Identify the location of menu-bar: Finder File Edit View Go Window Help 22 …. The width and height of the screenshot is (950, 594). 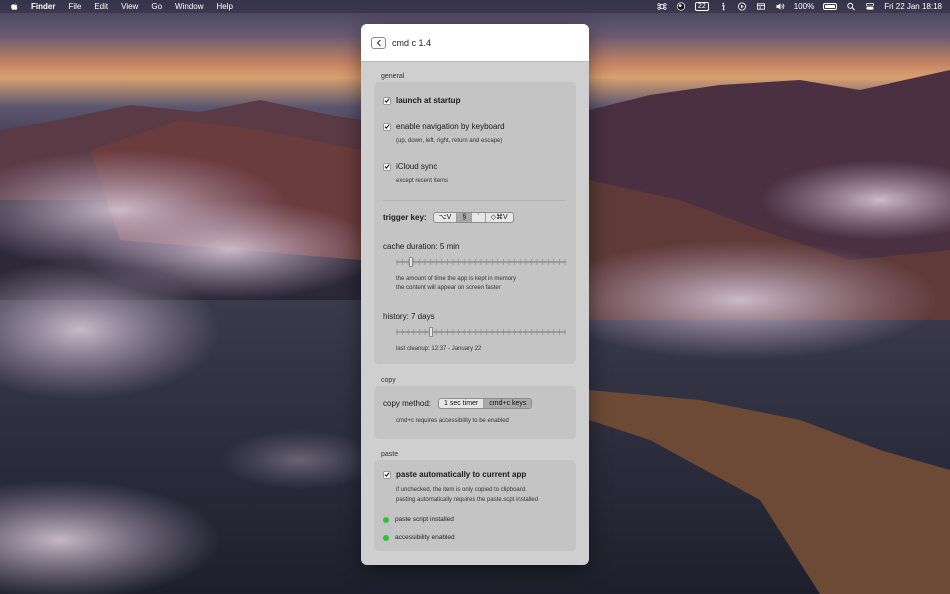
(475, 6).